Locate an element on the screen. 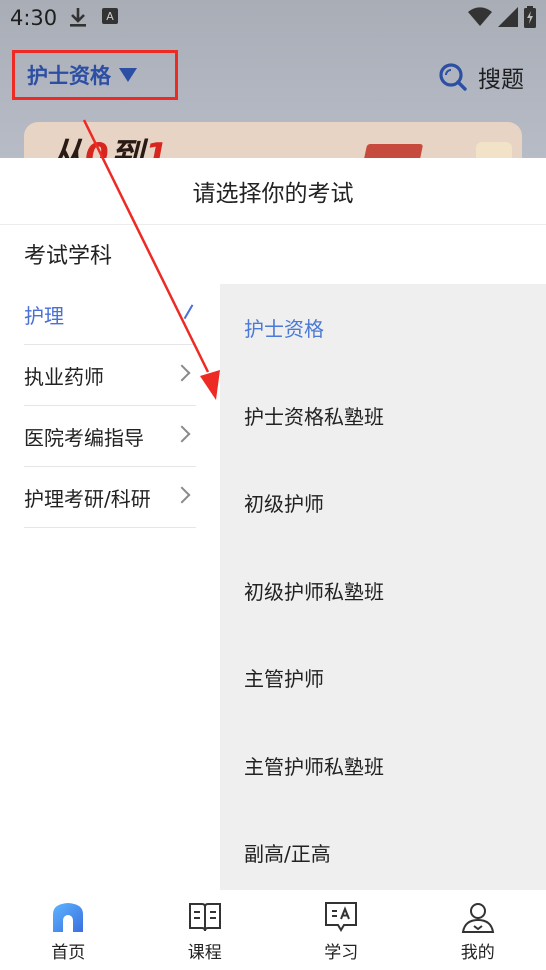 Image resolution: width=546 pixels, height=970 pixels. subject-item-pharmacist: 执业药师 is located at coordinates (110, 375).